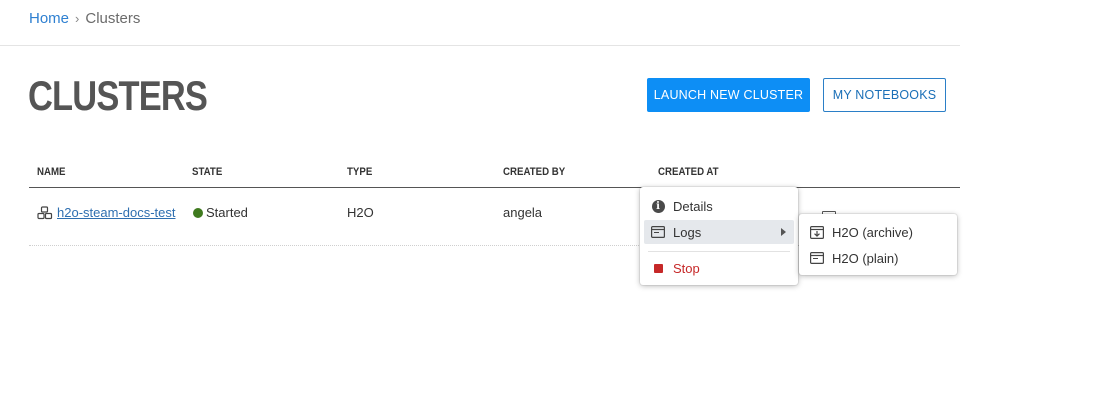 The height and width of the screenshot is (408, 1105). What do you see at coordinates (118, 95) in the screenshot?
I see `page-title: CLUSTERS` at bounding box center [118, 95].